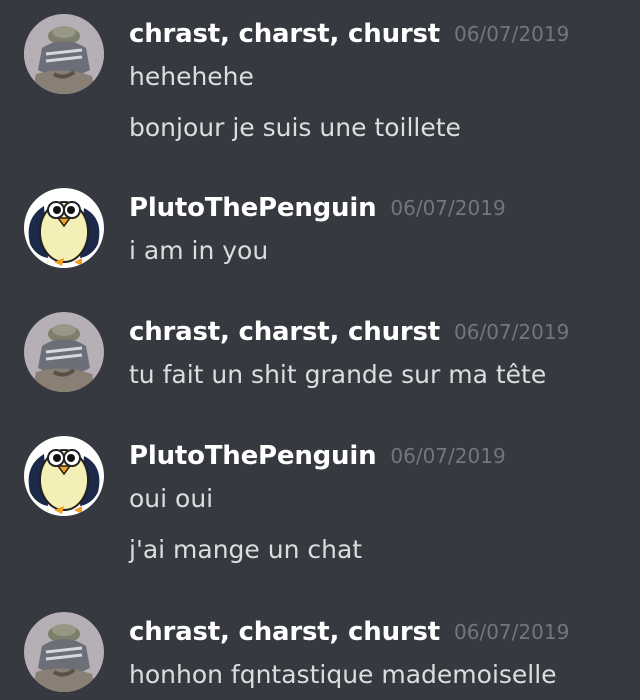 This screenshot has height=700, width=640. I want to click on message-text: i am in you, so click(199, 250).